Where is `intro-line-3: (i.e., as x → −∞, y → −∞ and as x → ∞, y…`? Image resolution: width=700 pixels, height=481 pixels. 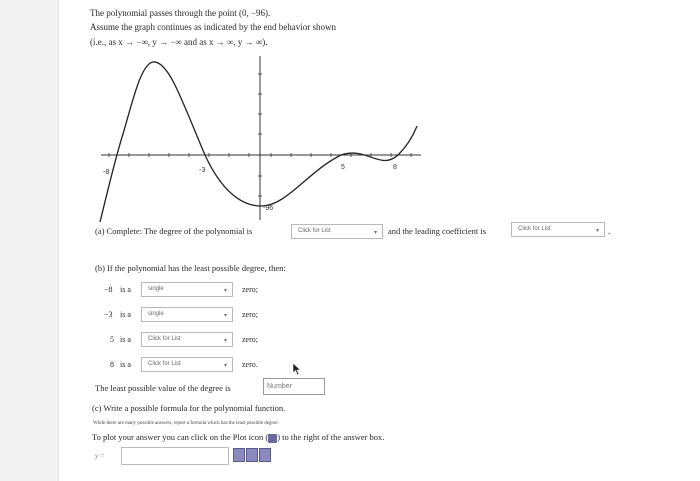
intro-line-3: (i.e., as x → −∞, y → −∞ and as x → ∞, y… is located at coordinates (179, 42).